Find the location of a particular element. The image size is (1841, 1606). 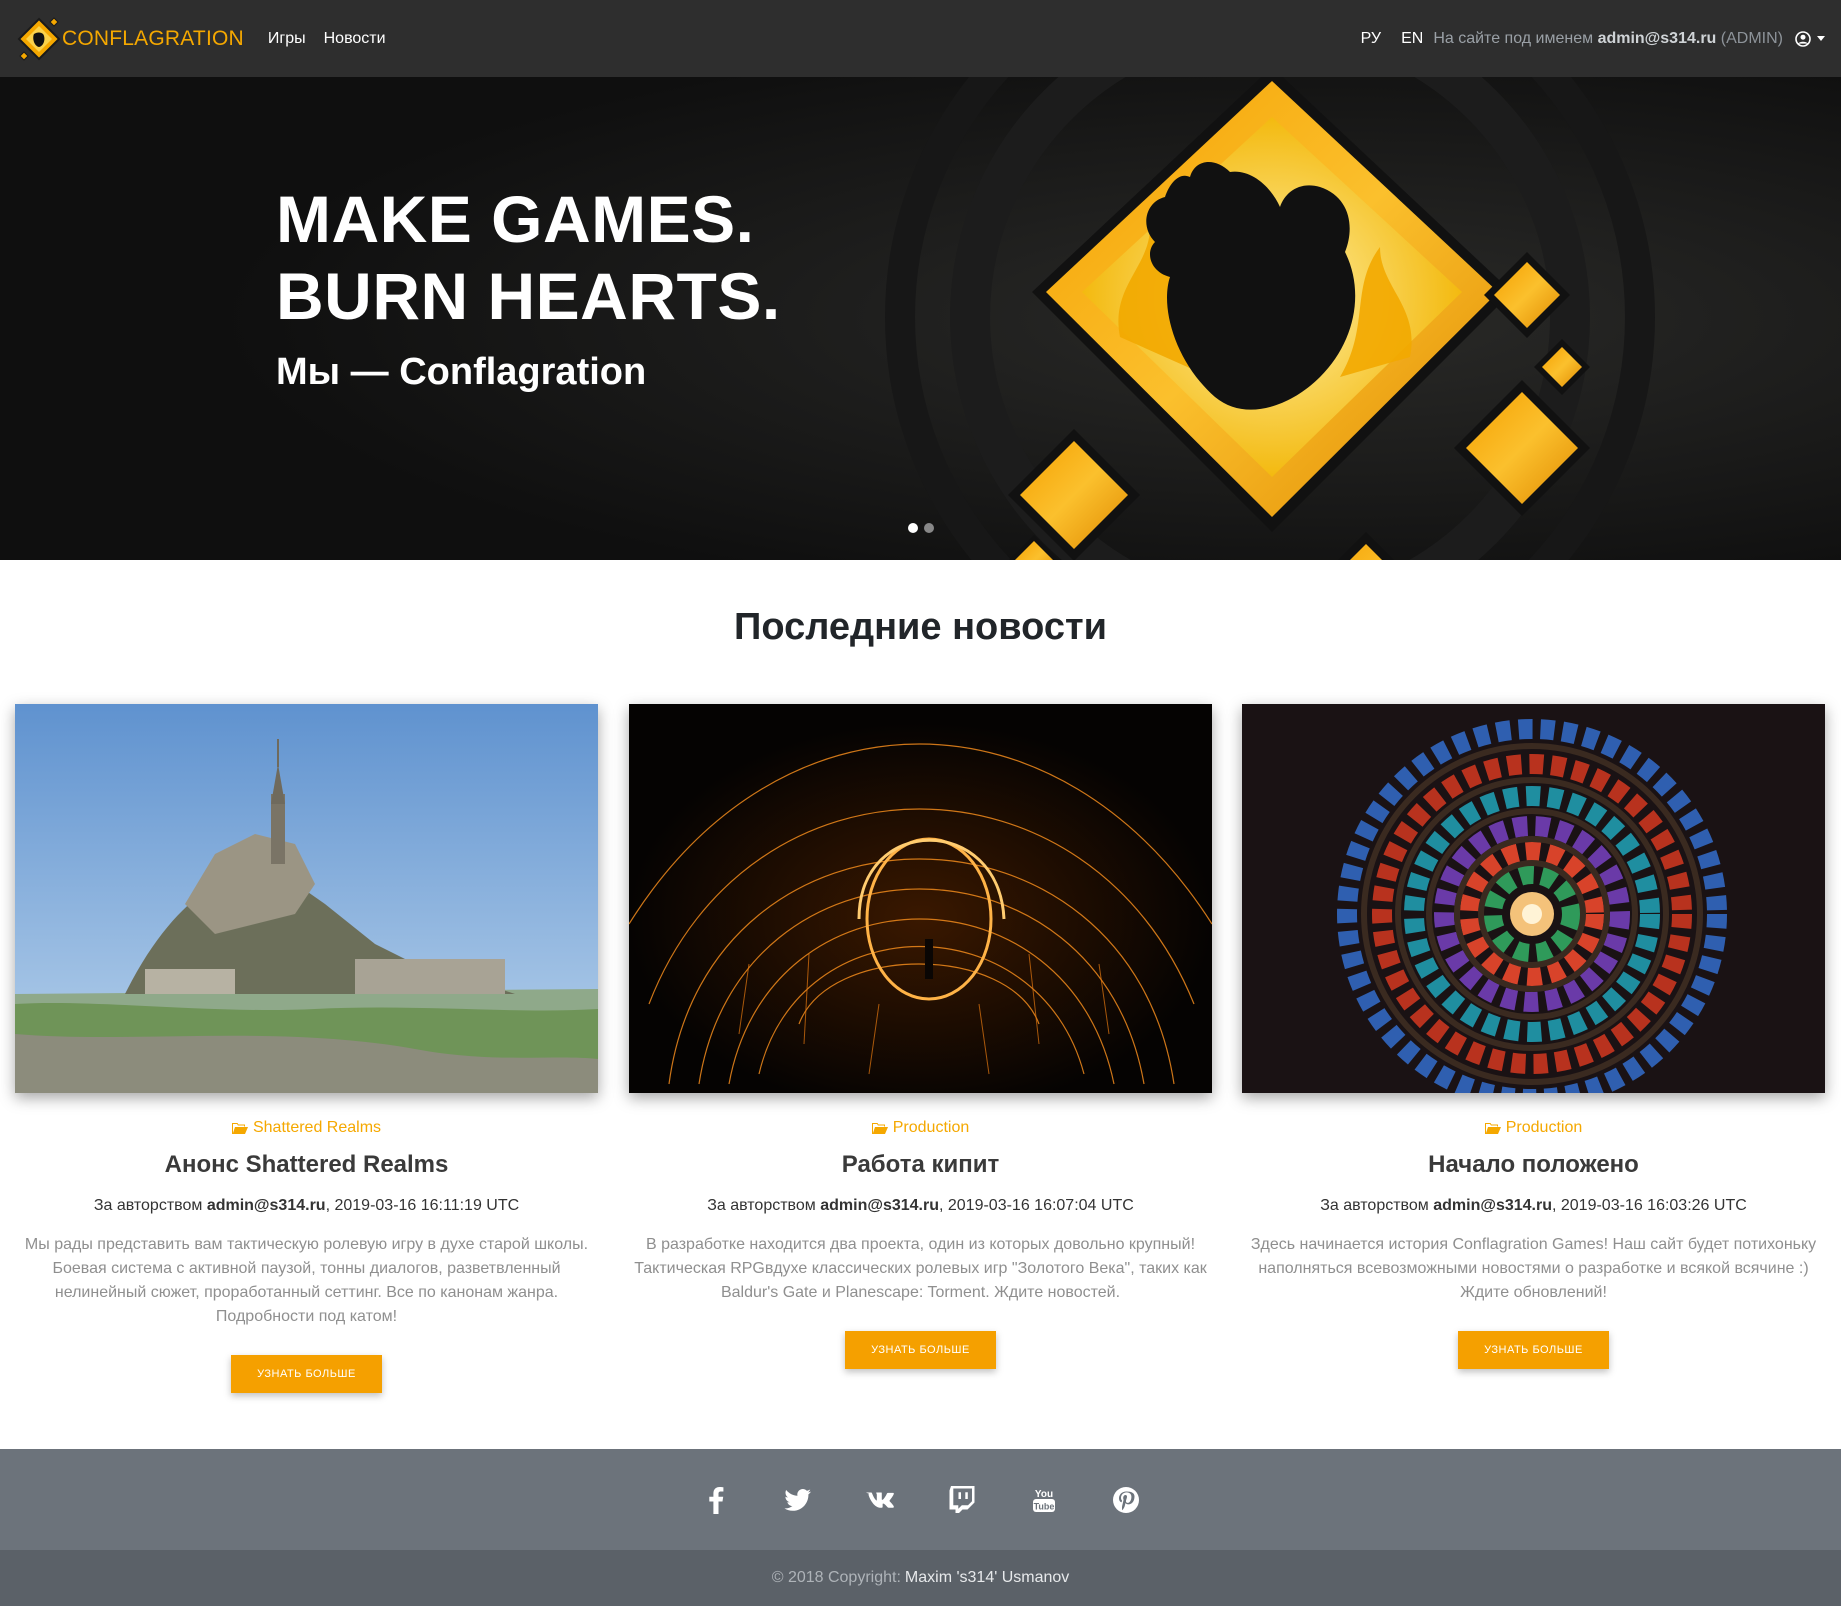

news-category-link: Shattered Realms is located at coordinates (306, 1128).